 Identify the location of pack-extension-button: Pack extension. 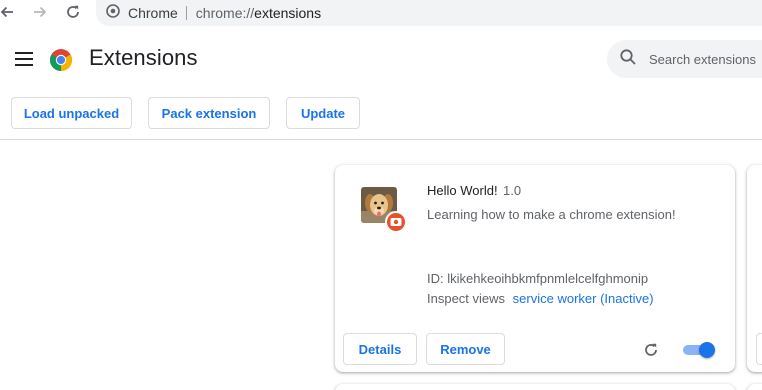
(209, 113).